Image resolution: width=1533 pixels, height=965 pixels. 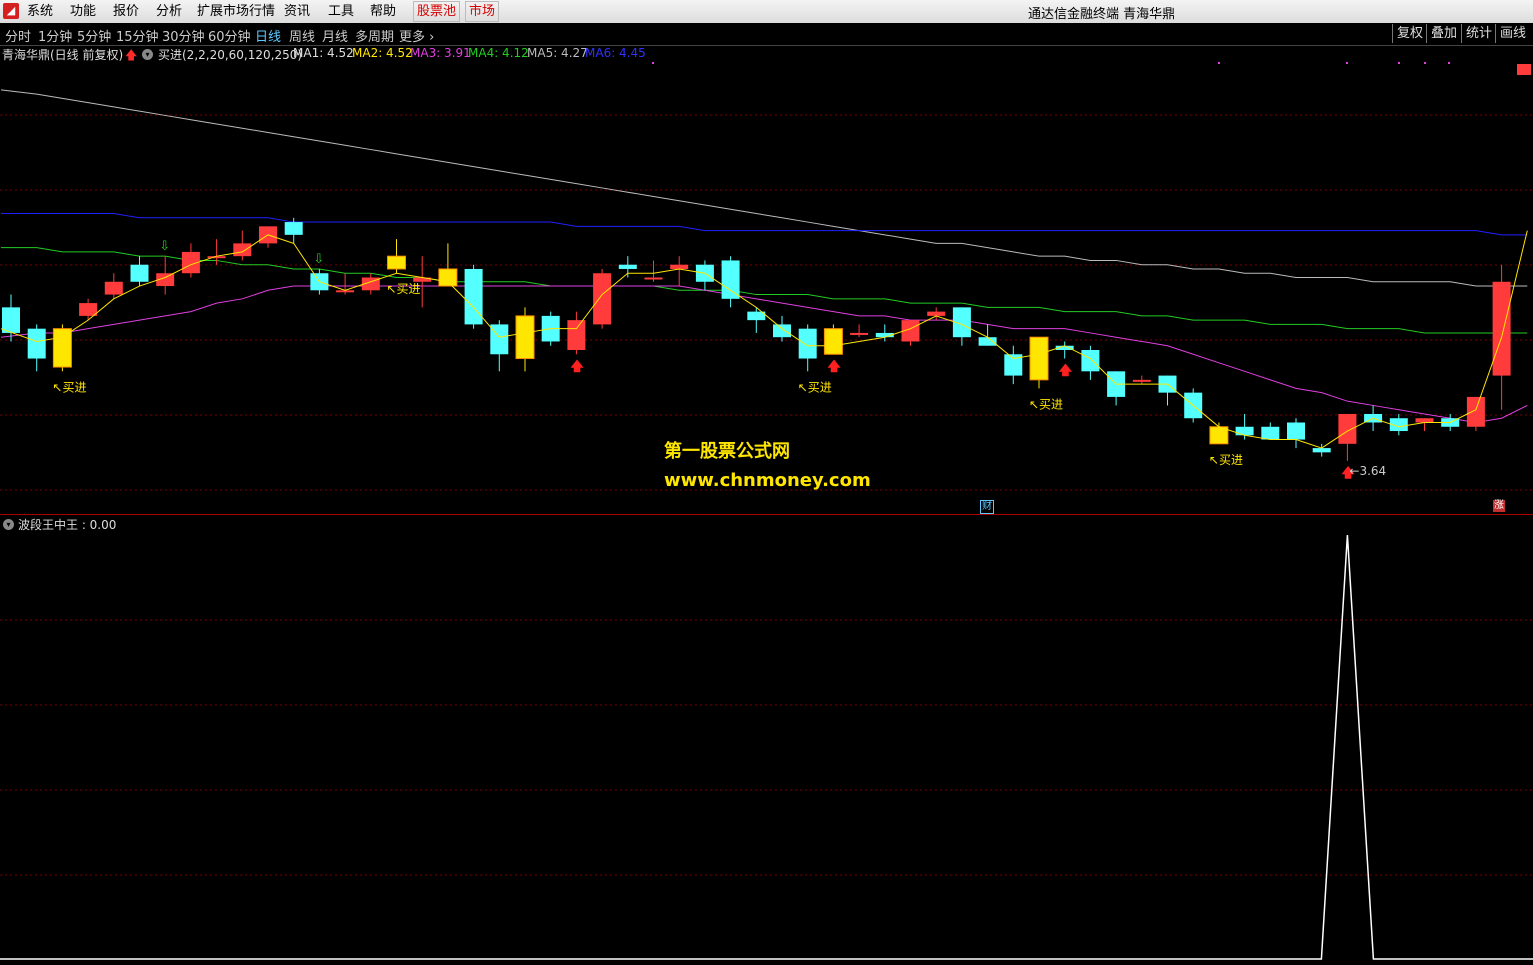 What do you see at coordinates (727, 451) in the screenshot?
I see `watermark-title: 第一股票公式网` at bounding box center [727, 451].